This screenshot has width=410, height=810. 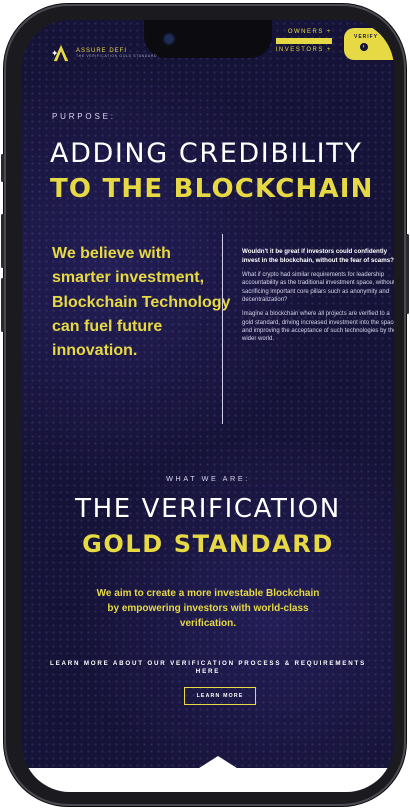 What do you see at coordinates (206, 153) in the screenshot?
I see `purpose-title-line1: ADDING CREDIBILITY` at bounding box center [206, 153].